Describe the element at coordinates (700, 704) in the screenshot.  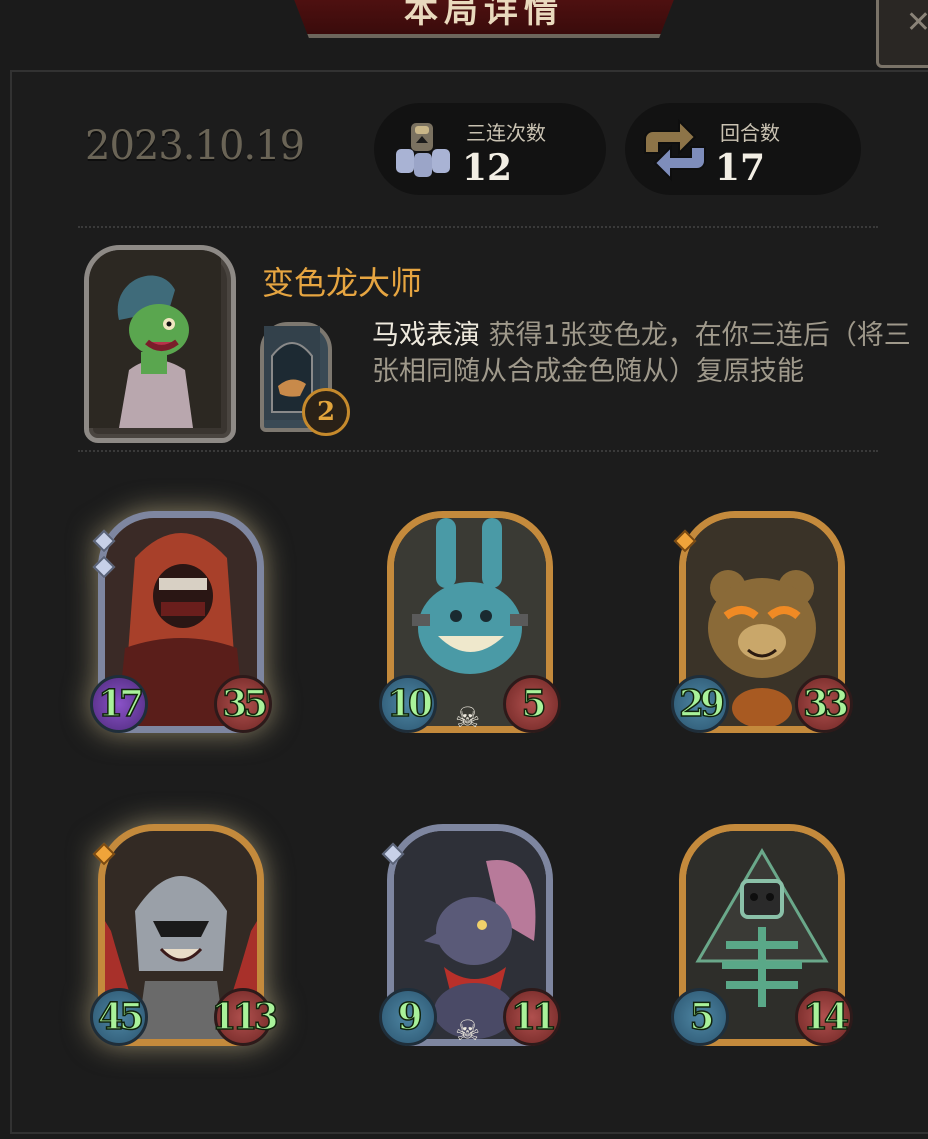
I see `attack-value: 29` at that location.